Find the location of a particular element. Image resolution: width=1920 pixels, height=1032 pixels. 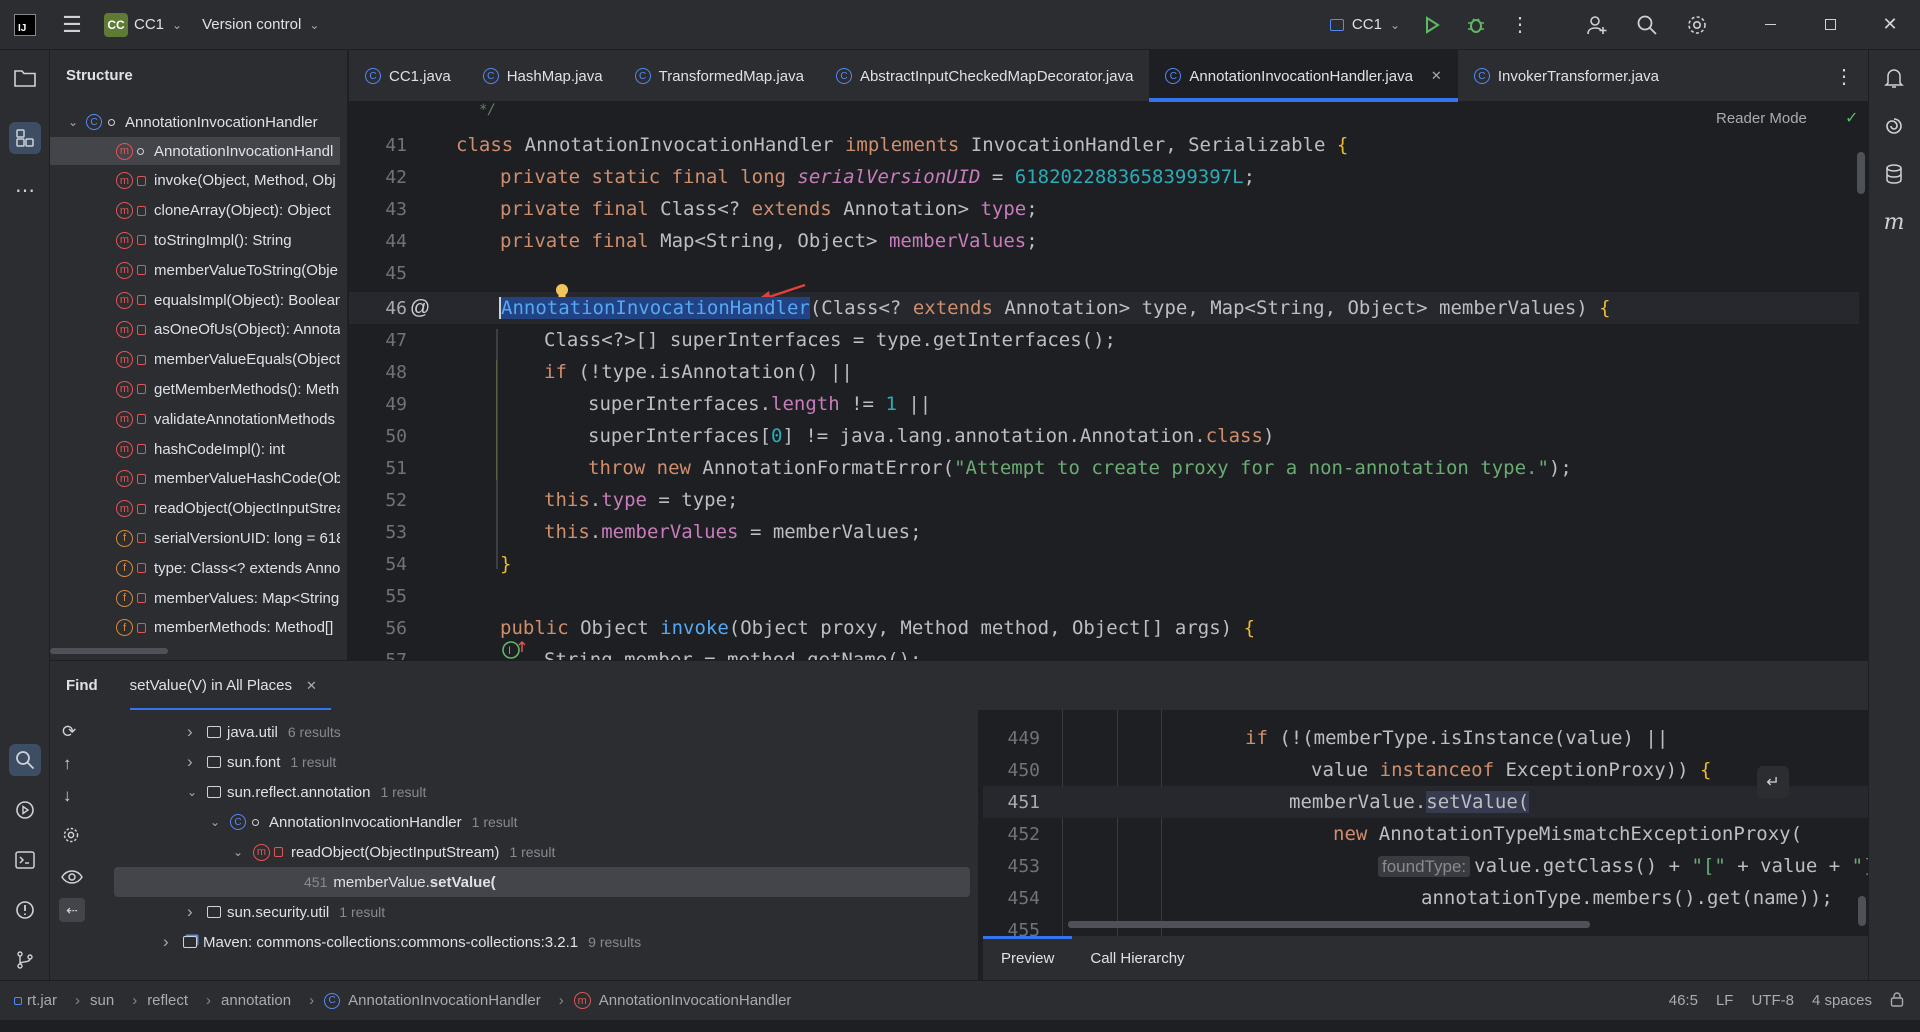

tab-call-hierarchy: Call Hierarchy is located at coordinates (1137, 958).